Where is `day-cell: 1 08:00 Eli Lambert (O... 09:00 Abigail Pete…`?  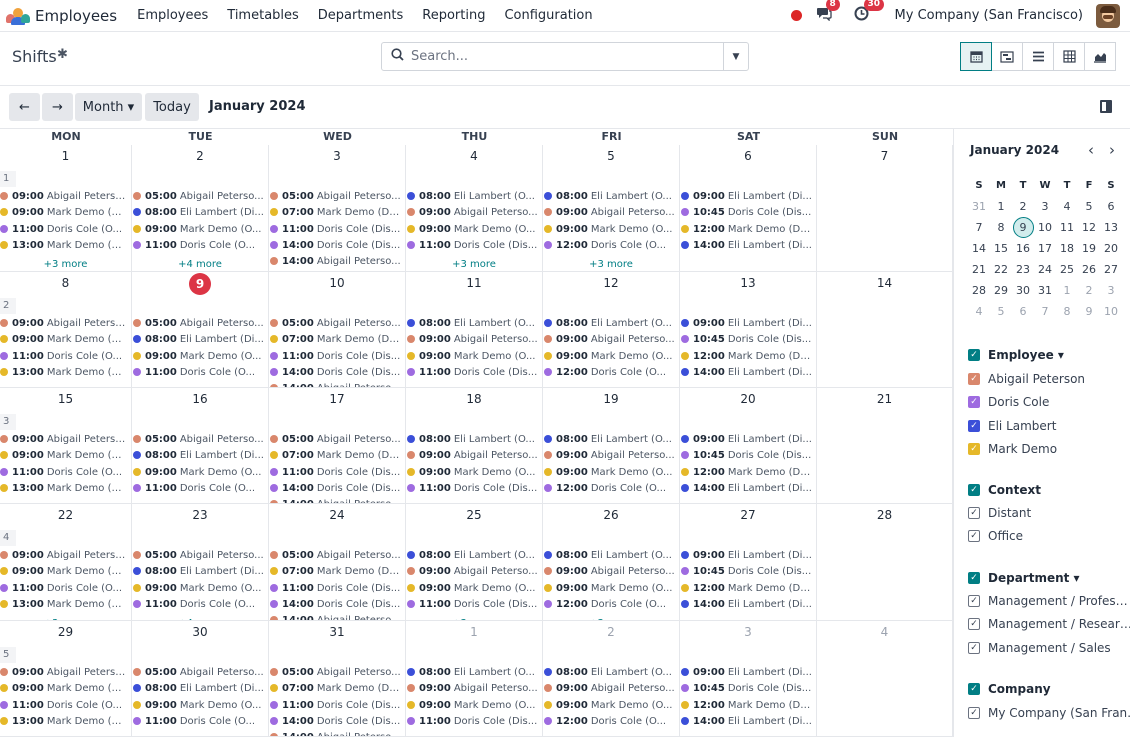 day-cell: 1 08:00 Eli Lambert (O... 09:00 Abigail Pete… is located at coordinates (474, 679).